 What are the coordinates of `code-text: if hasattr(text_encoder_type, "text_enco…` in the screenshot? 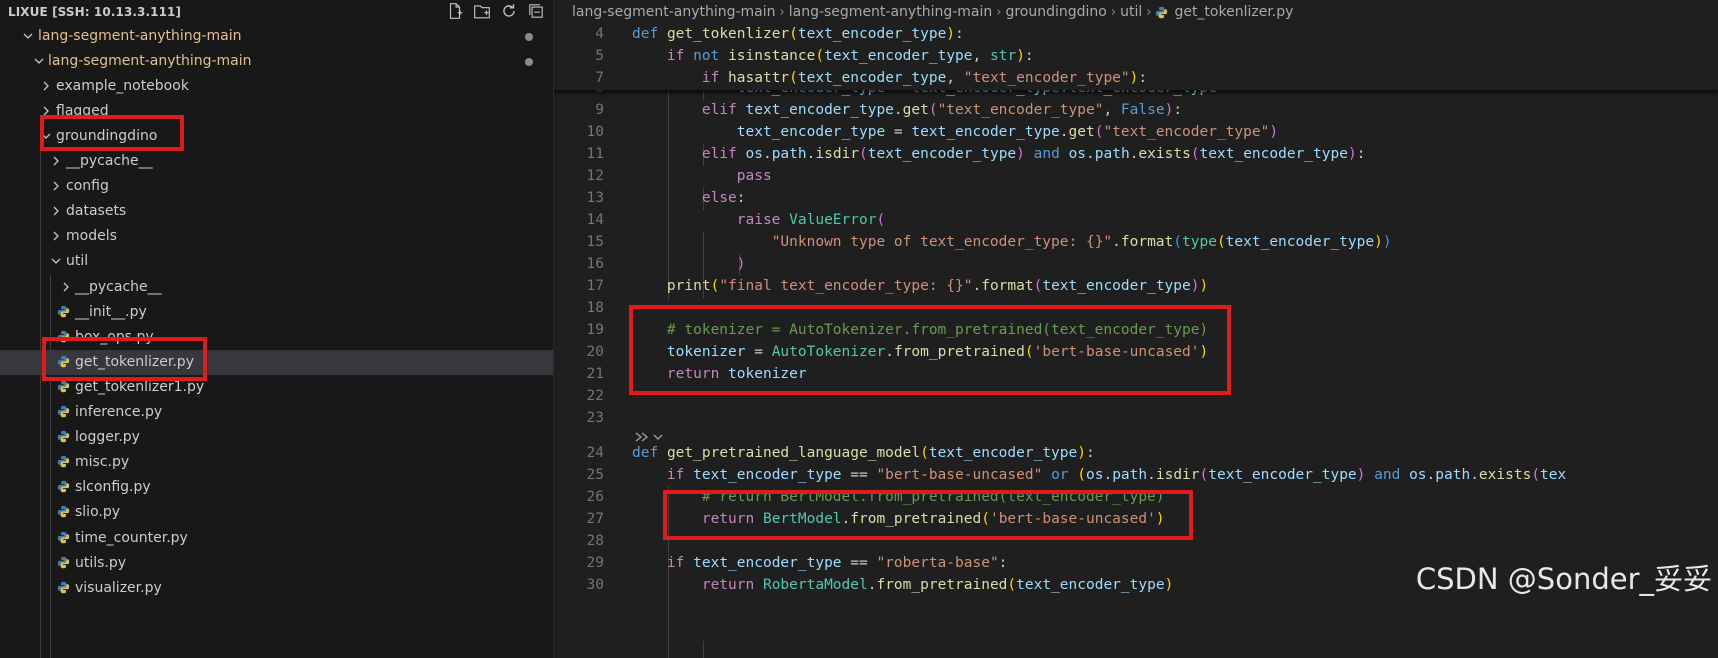 It's located at (924, 78).